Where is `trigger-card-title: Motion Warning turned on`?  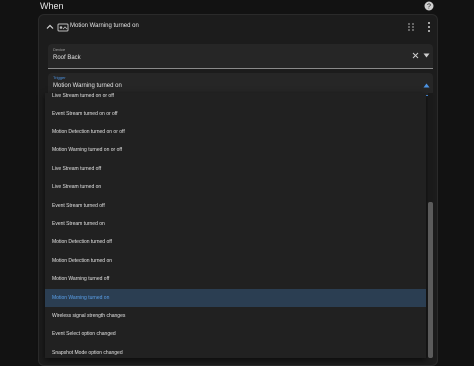 trigger-card-title: Motion Warning turned on is located at coordinates (104, 26).